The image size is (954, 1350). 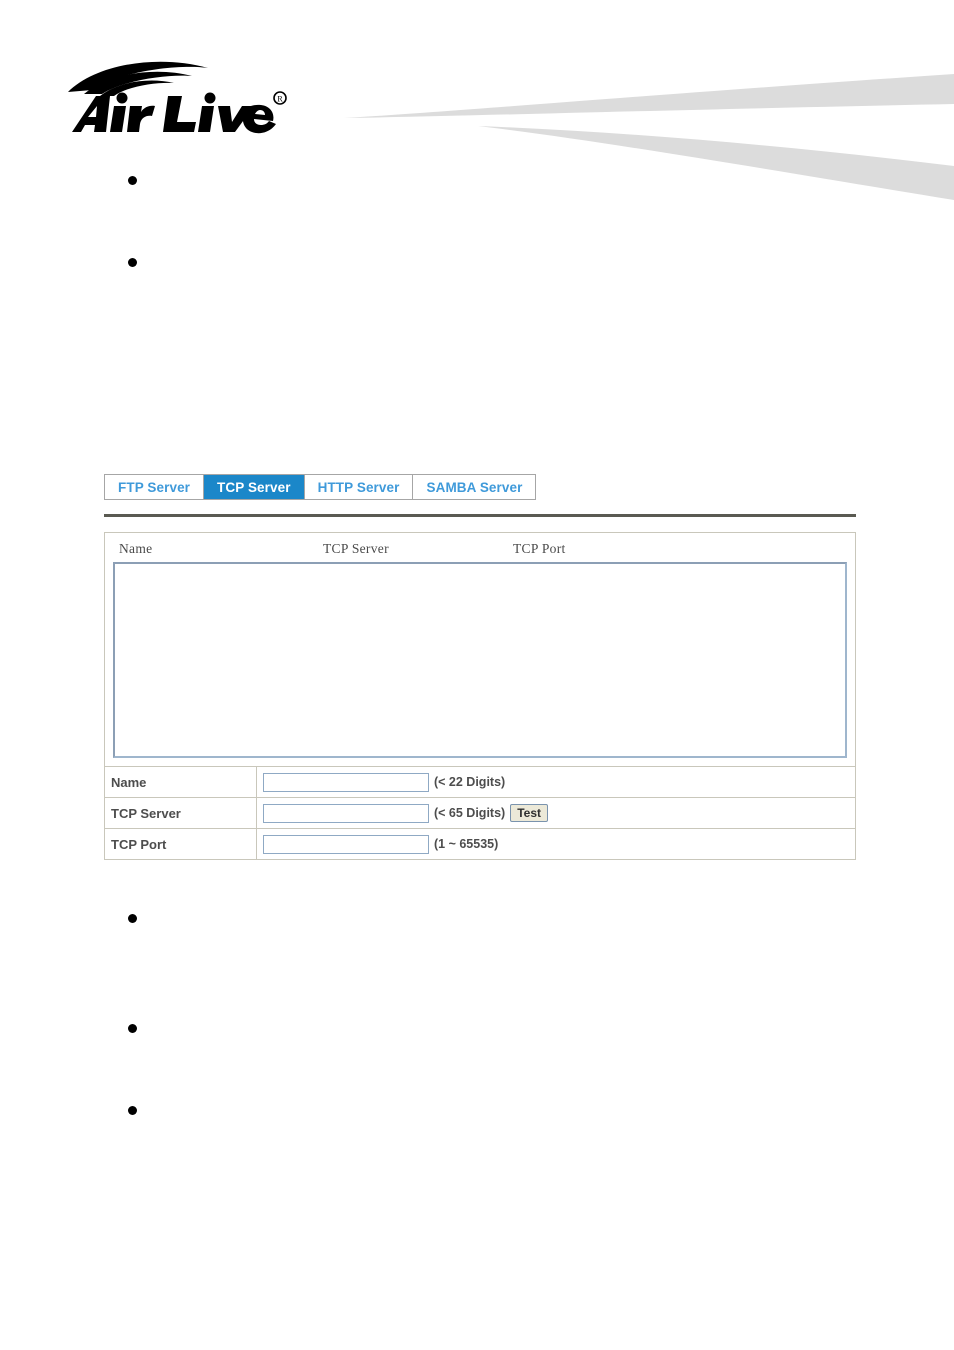 I want to click on header-swoosh-graphic, so click(x=642, y=130).